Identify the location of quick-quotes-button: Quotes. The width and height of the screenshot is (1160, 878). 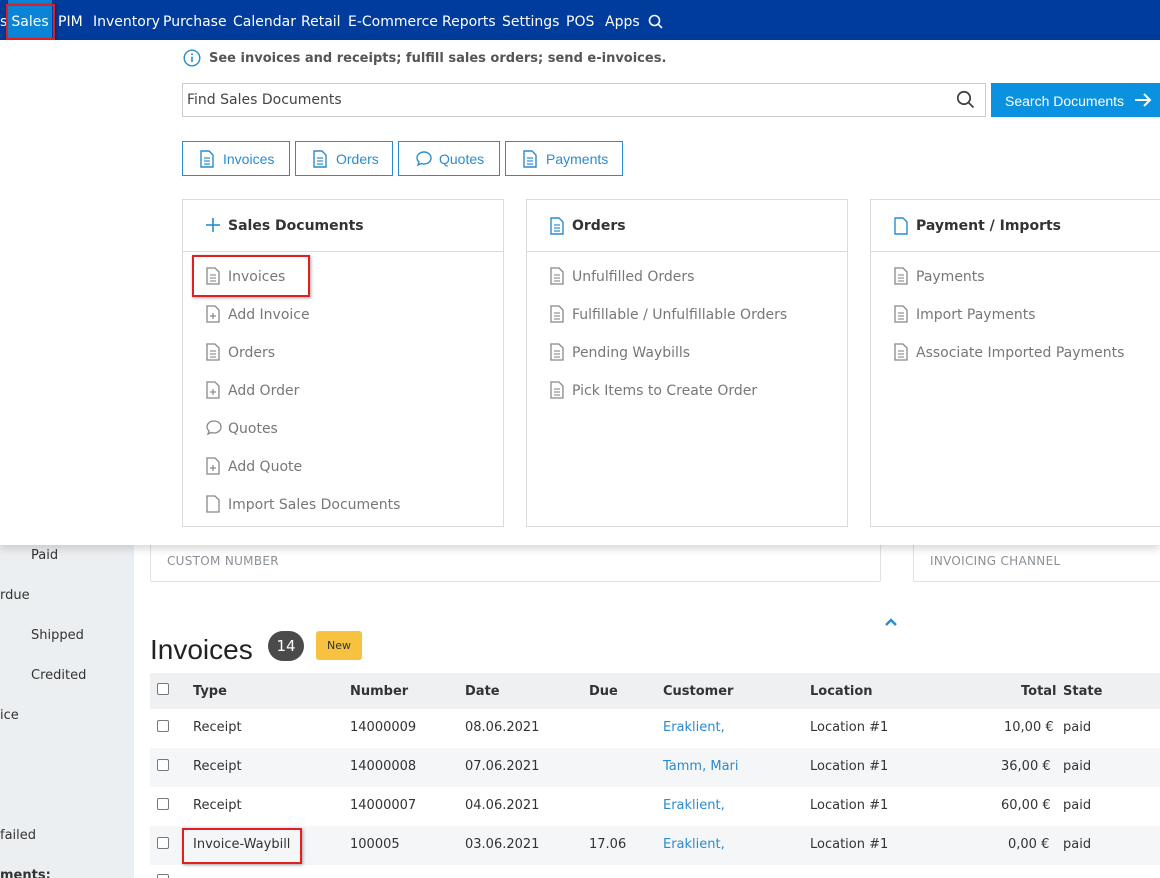
(449, 158).